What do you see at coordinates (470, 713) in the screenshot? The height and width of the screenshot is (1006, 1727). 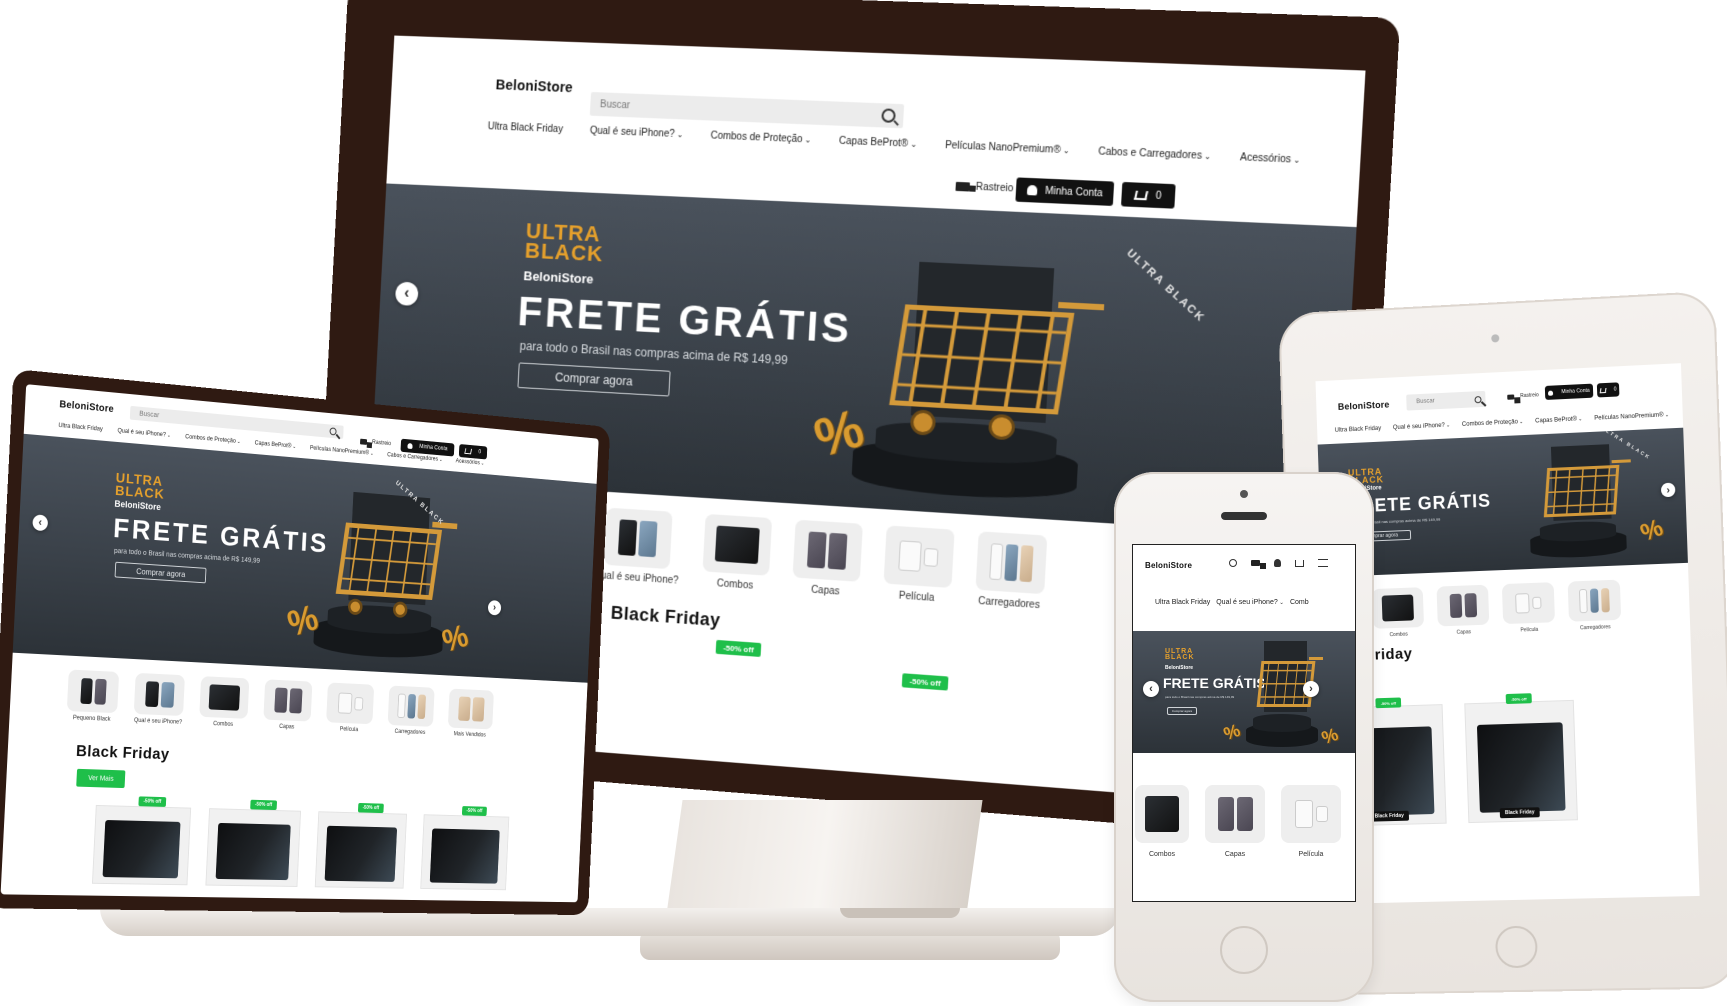 I see `category-mais-vendidos: Mais Vendidos` at bounding box center [470, 713].